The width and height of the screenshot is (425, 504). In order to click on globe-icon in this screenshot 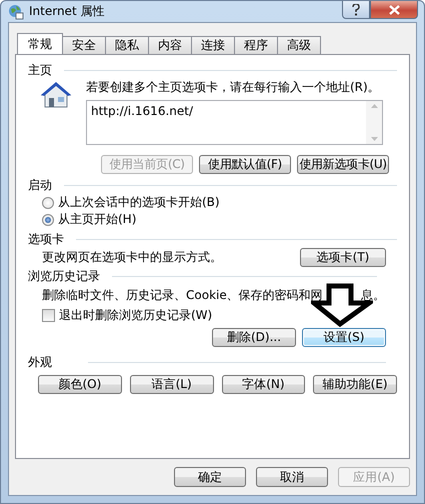, I will do `click(16, 12)`.